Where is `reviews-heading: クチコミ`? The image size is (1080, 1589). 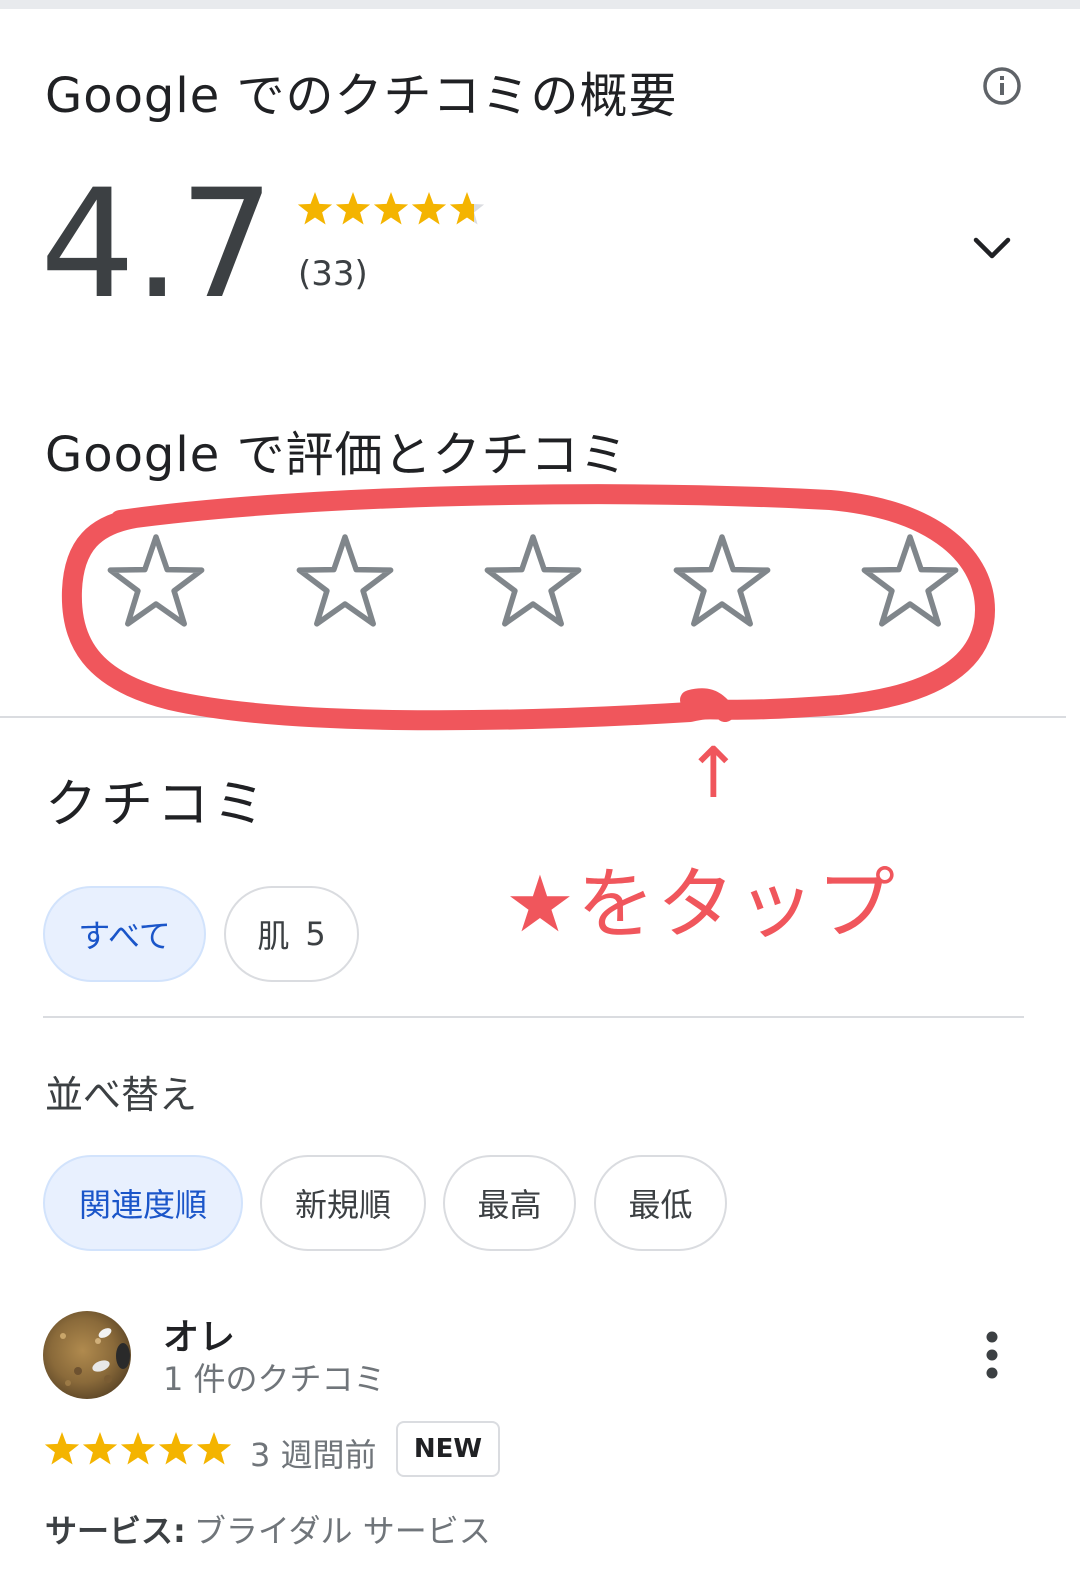 reviews-heading: クチコミ is located at coordinates (157, 805).